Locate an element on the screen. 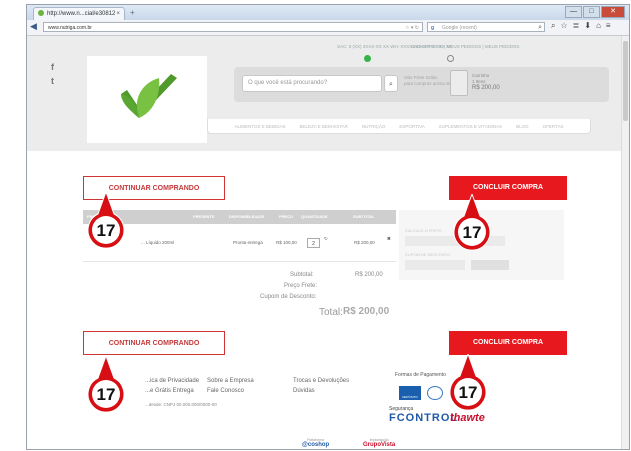 The height and width of the screenshot is (451, 631). freight-price-label: Preço Frete: is located at coordinates (301, 286).